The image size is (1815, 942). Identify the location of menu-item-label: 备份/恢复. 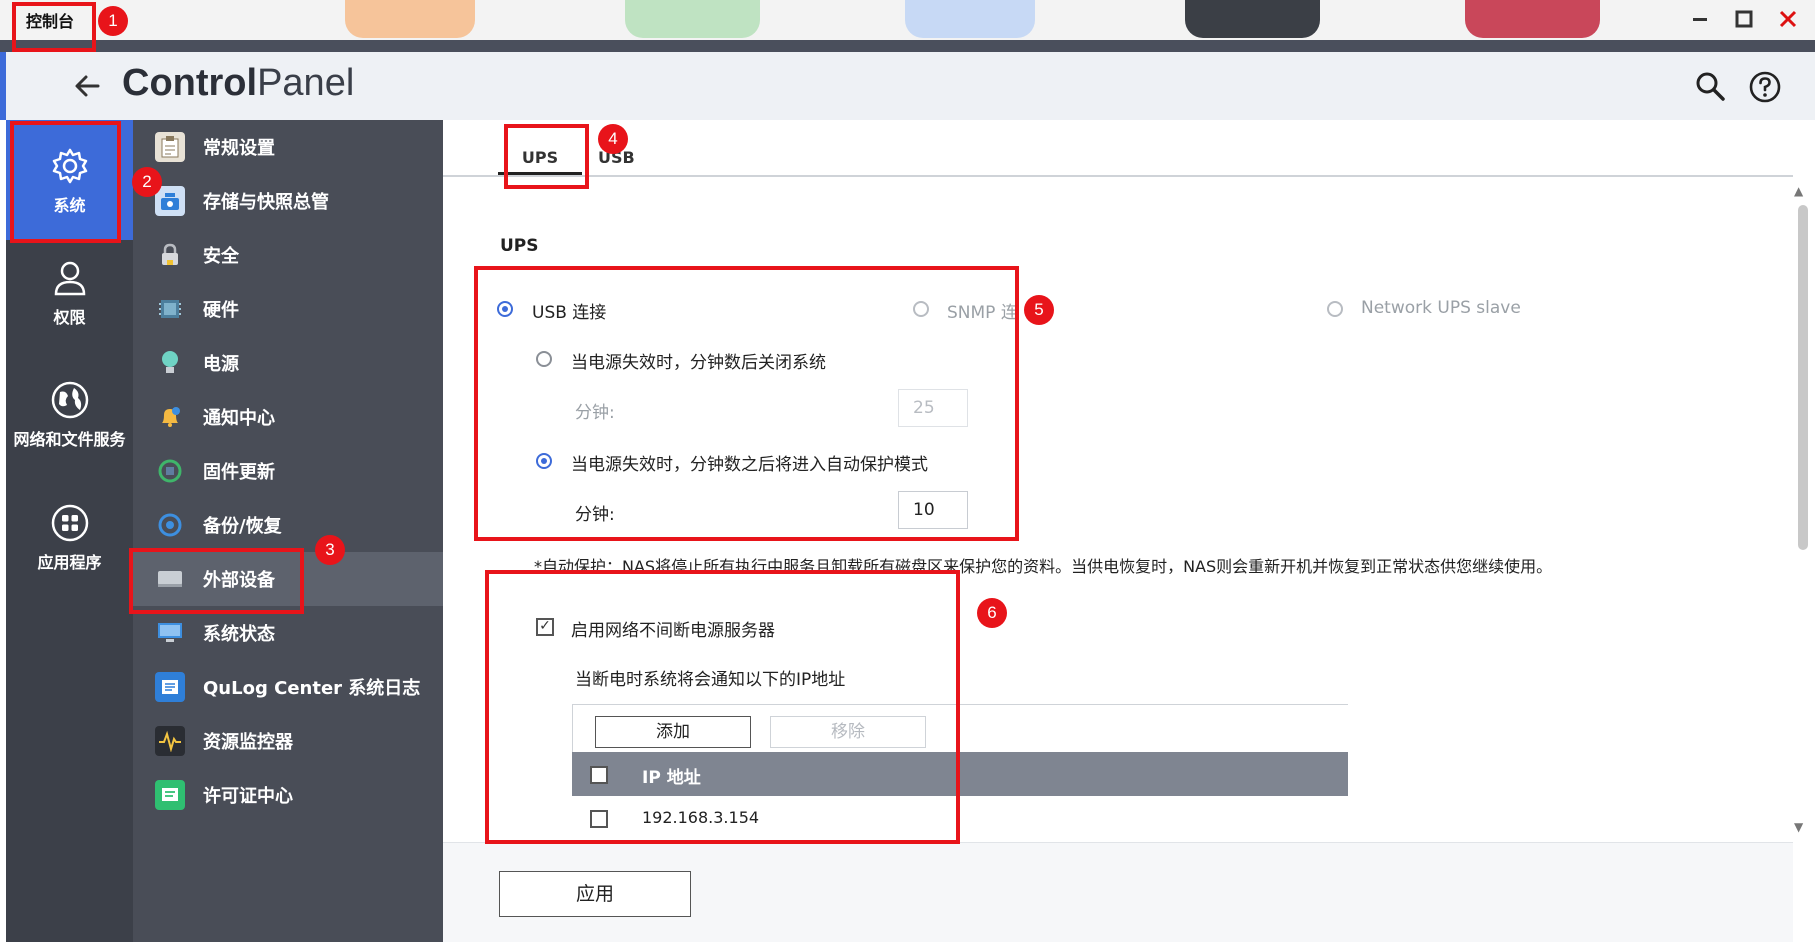
(242, 526).